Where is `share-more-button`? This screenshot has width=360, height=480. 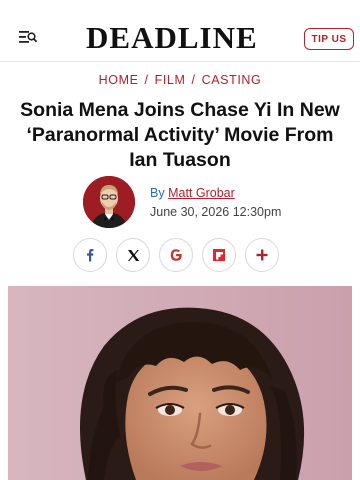
share-more-button is located at coordinates (262, 255).